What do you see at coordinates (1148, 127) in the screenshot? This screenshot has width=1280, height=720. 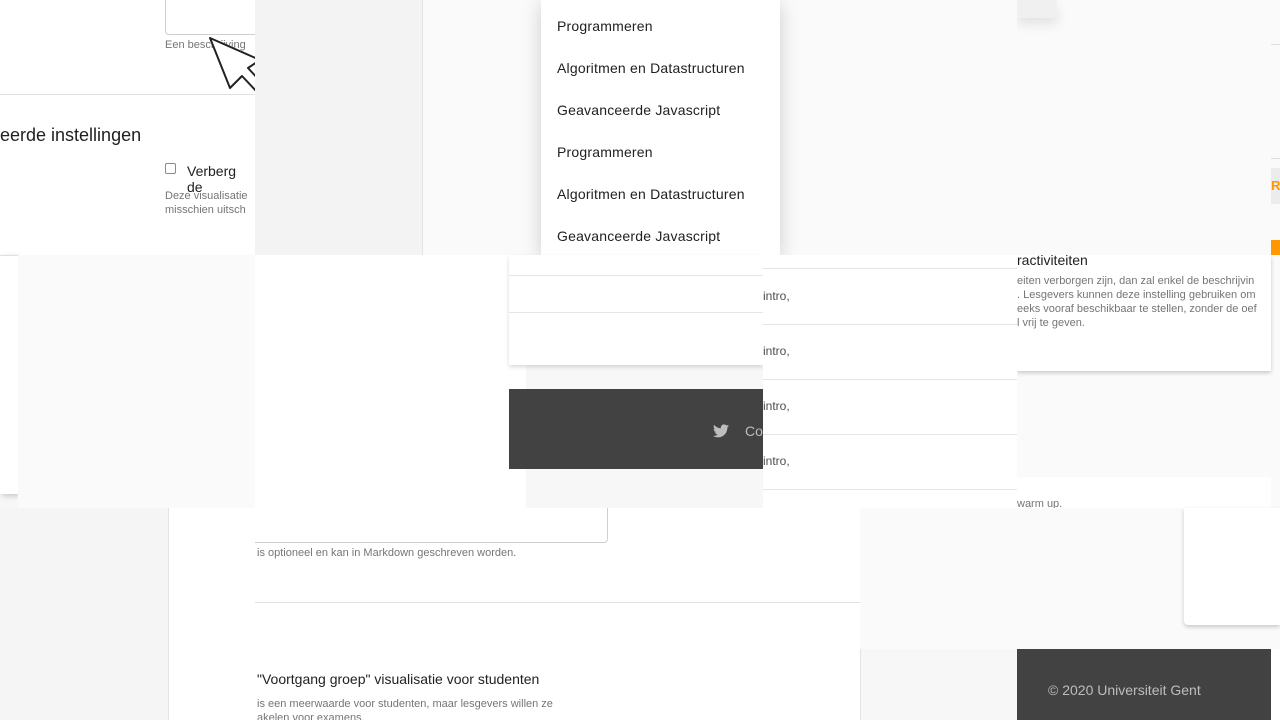 I see `right-top-fragment: R` at bounding box center [1148, 127].